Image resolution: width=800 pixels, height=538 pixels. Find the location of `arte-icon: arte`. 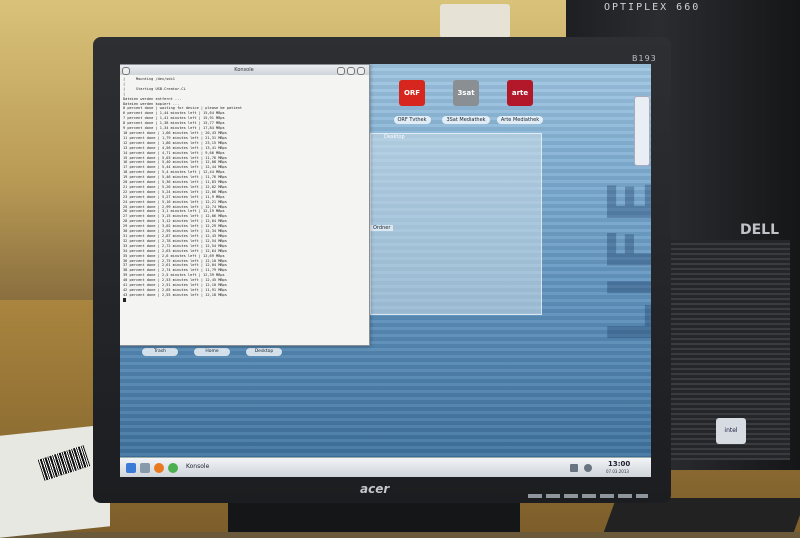

arte-icon: arte is located at coordinates (520, 93).